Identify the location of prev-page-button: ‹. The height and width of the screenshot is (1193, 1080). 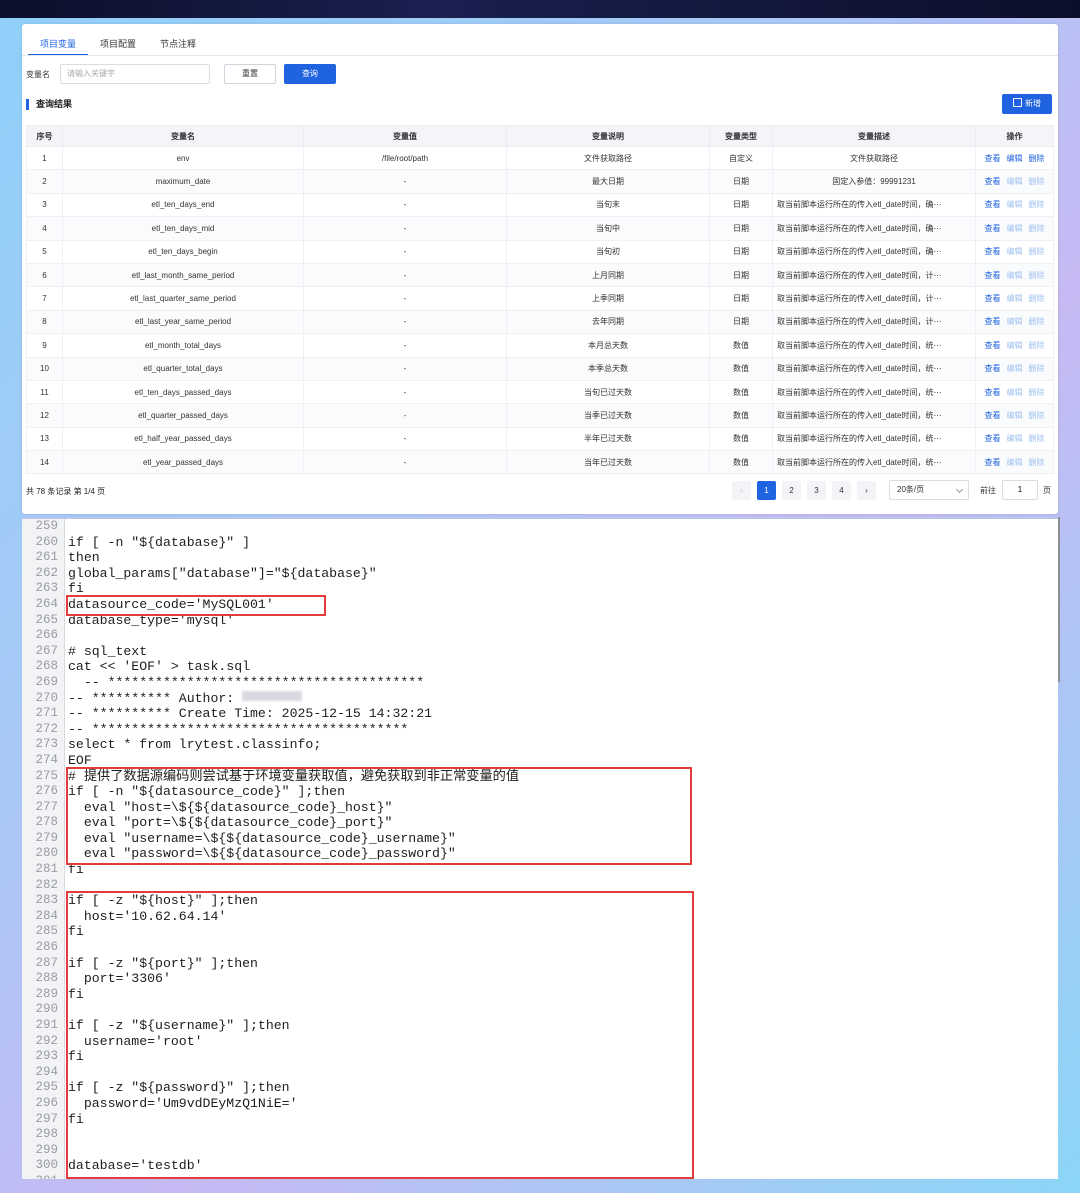
(741, 490).